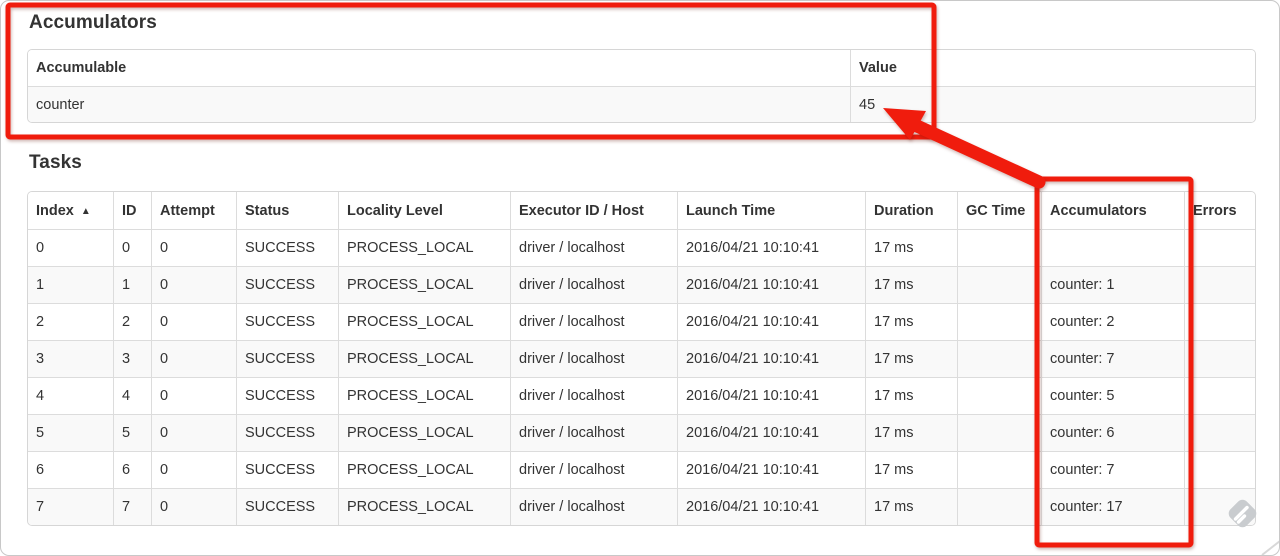 The height and width of the screenshot is (556, 1280). Describe the element at coordinates (70, 247) in the screenshot. I see `cell-index: 0` at that location.